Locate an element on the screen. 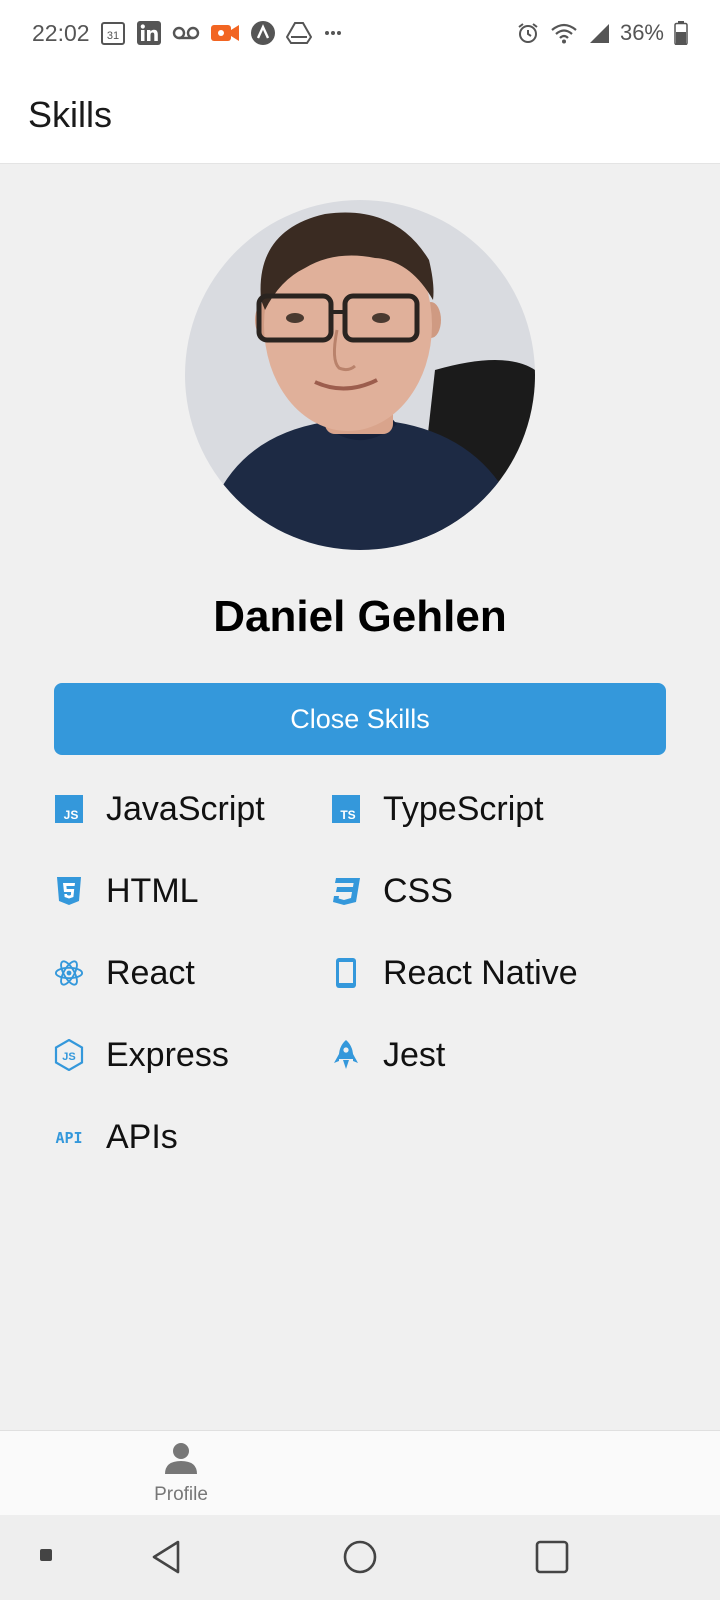 This screenshot has height=1600, width=720. avatar is located at coordinates (360, 375).